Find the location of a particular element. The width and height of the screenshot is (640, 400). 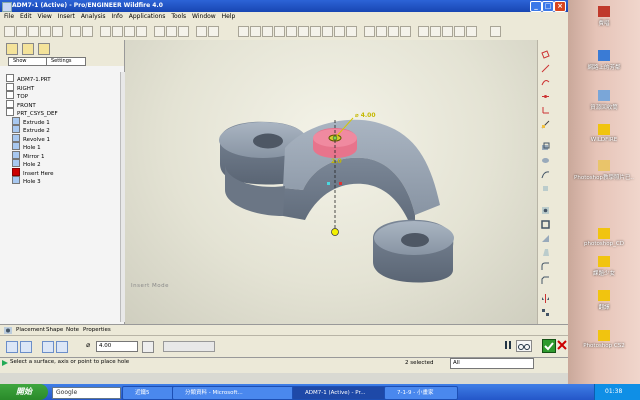

round-icon is located at coordinates (545, 266).